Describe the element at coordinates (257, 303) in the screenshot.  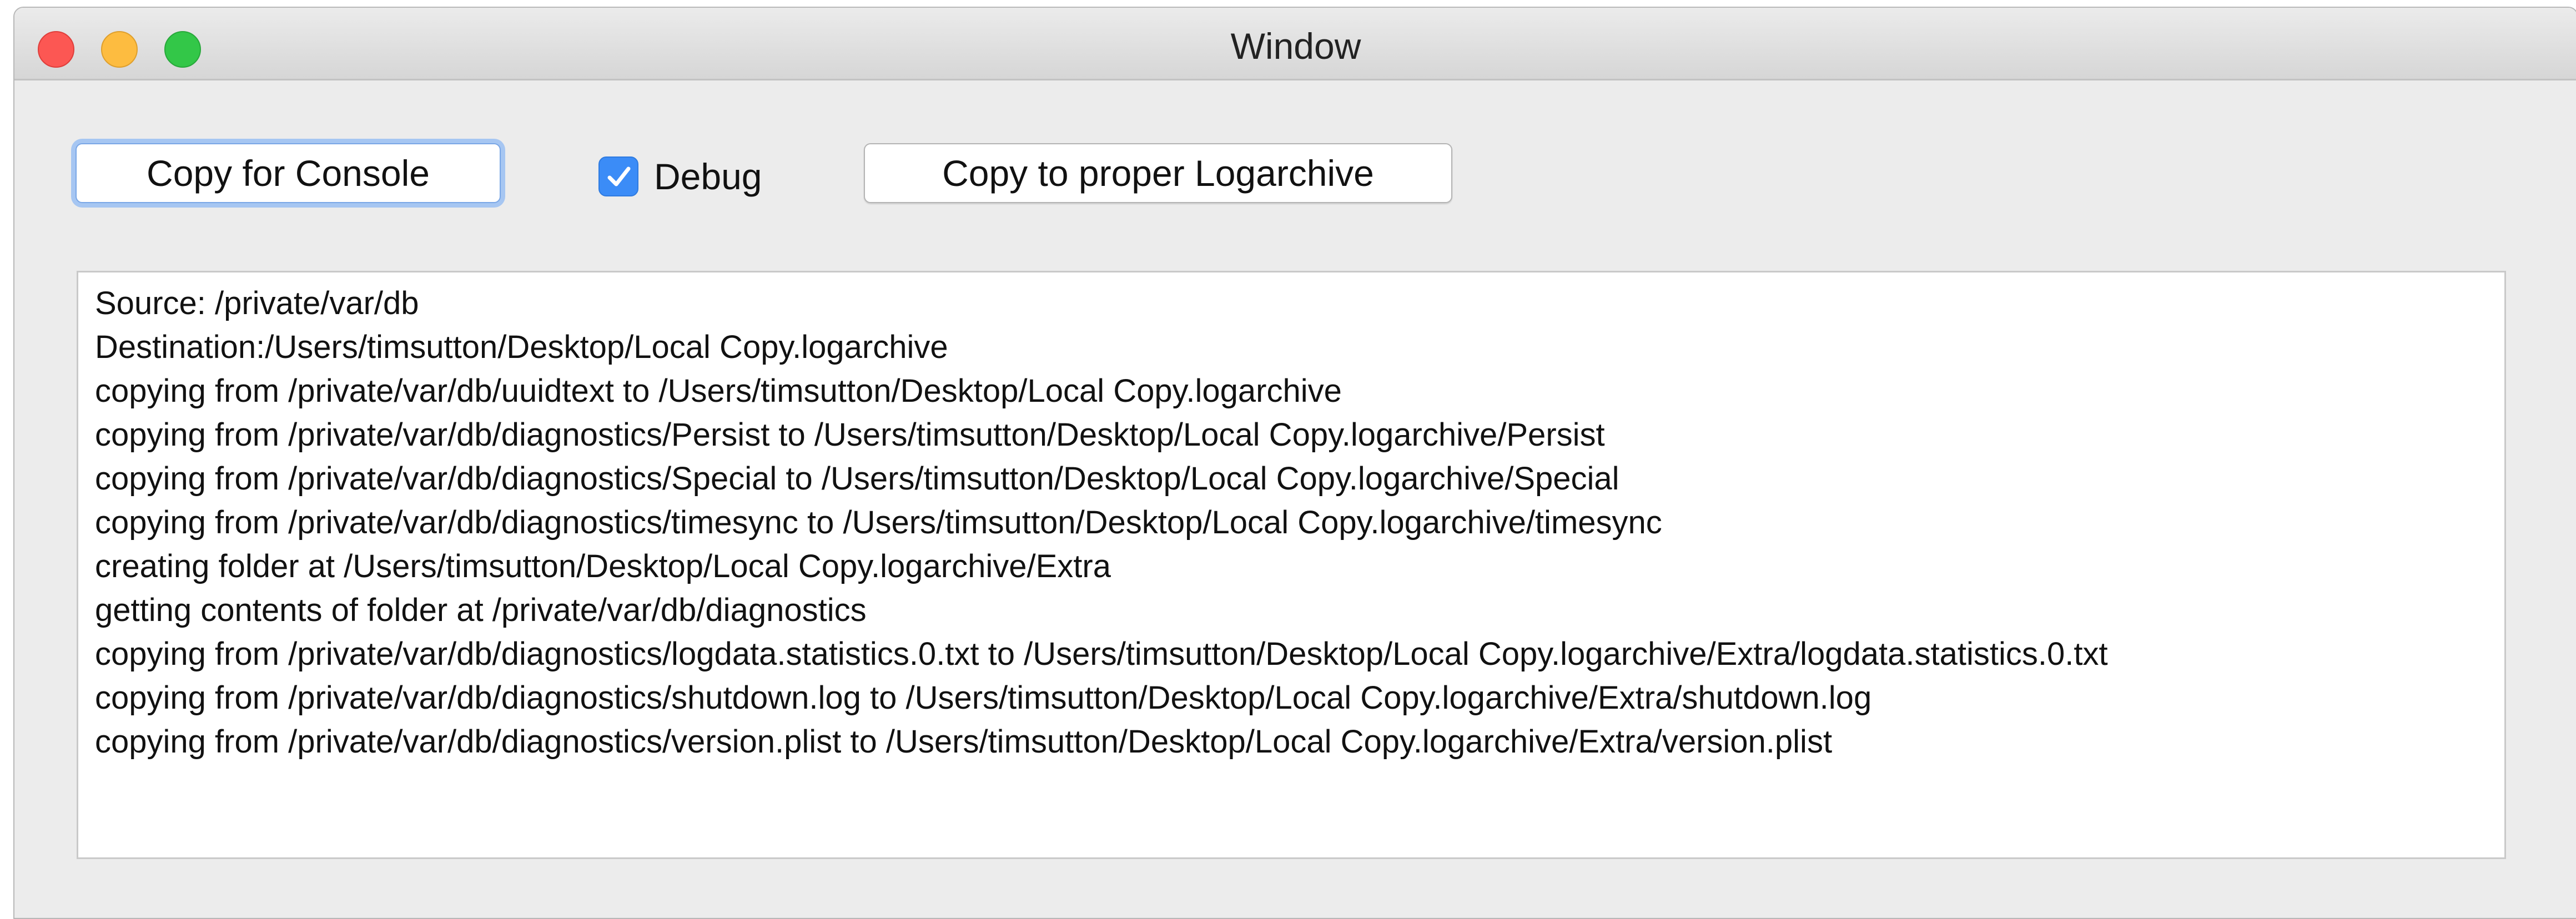
I see `log-line: Source: /private/var/db` at that location.